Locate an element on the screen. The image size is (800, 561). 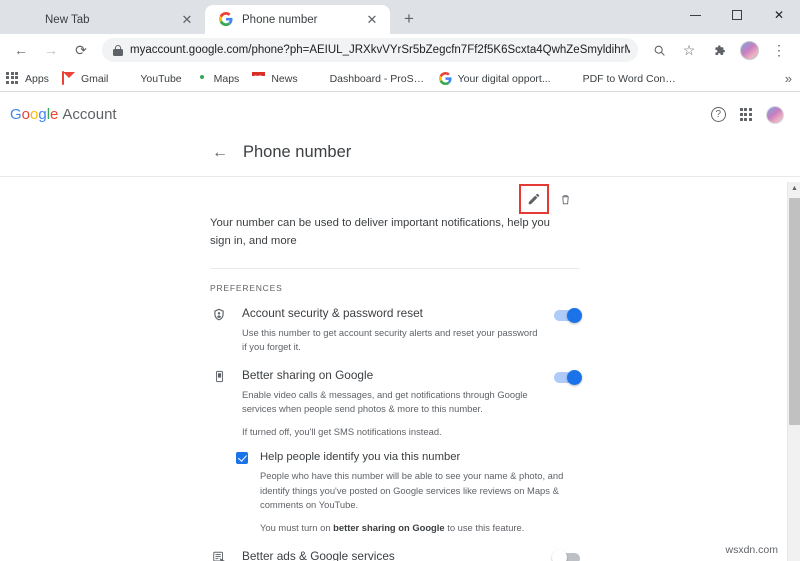
new-tab-button: + is located at coordinates (409, 19).